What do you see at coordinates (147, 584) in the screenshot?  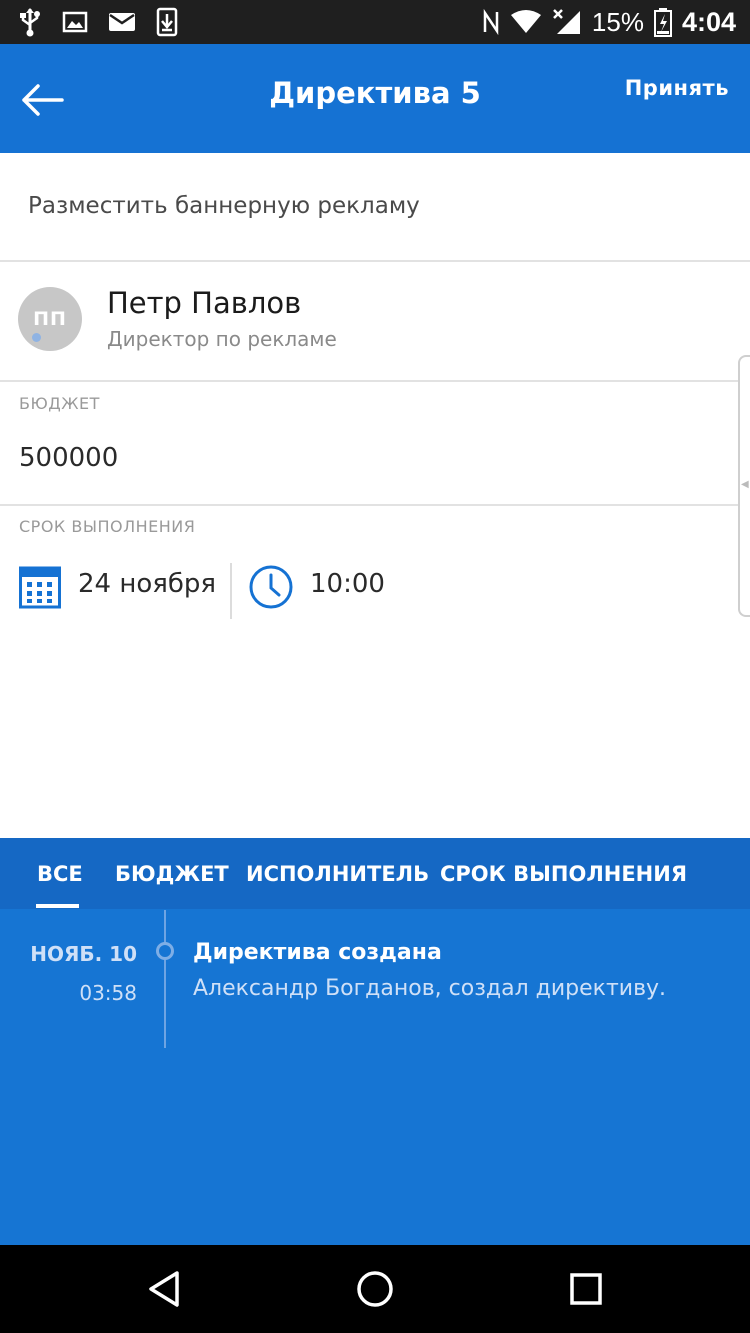 I see `deadline-date: 24 ноября` at bounding box center [147, 584].